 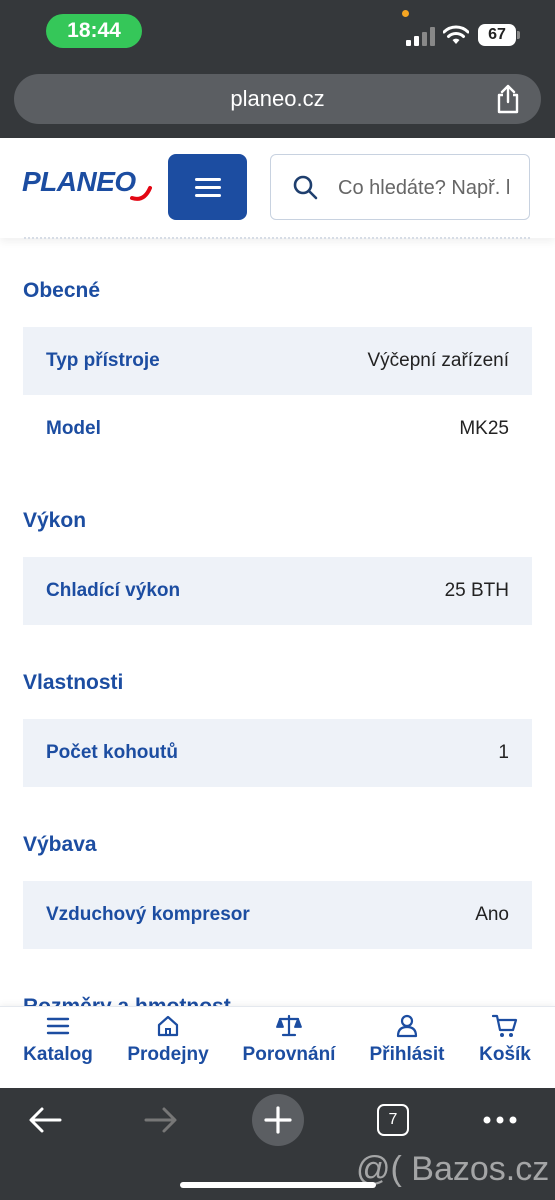 What do you see at coordinates (484, 428) in the screenshot?
I see `spec-value: MK25` at bounding box center [484, 428].